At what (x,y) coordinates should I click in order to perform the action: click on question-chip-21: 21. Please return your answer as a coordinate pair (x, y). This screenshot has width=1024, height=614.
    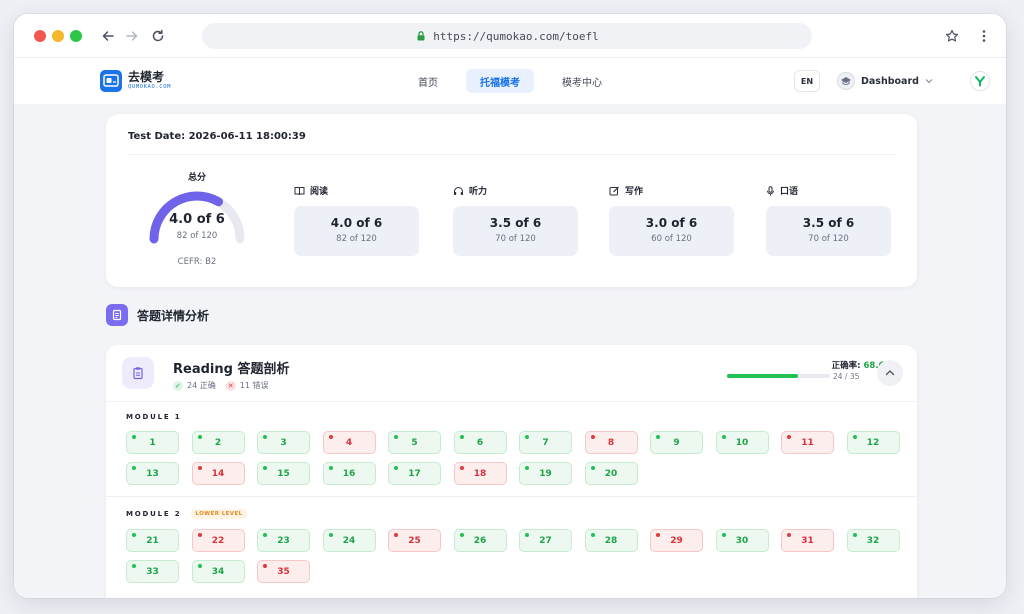
    Looking at the image, I should click on (152, 540).